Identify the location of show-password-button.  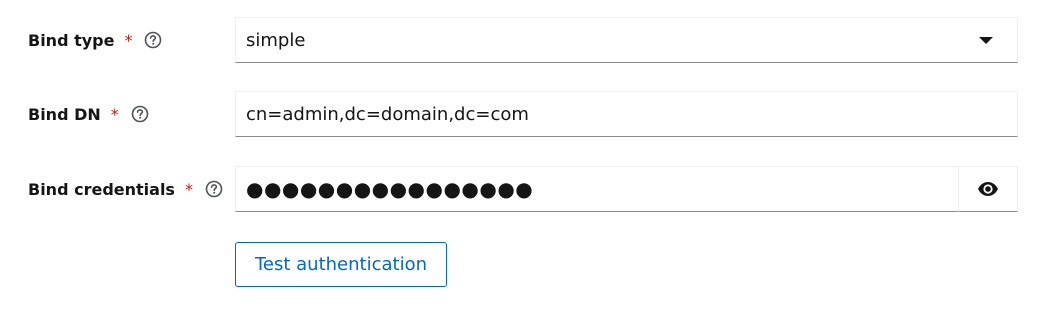
(988, 189).